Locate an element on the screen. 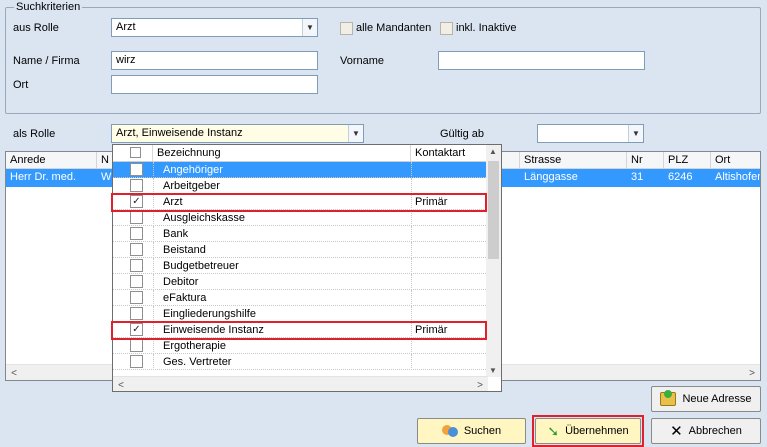 Image resolution: width=767 pixels, height=447 pixels. header-select-all is located at coordinates (133, 153).